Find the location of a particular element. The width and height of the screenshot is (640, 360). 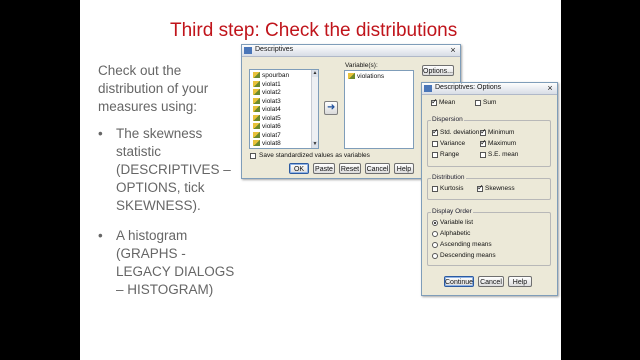

se-mean-checkbox is located at coordinates (483, 155).